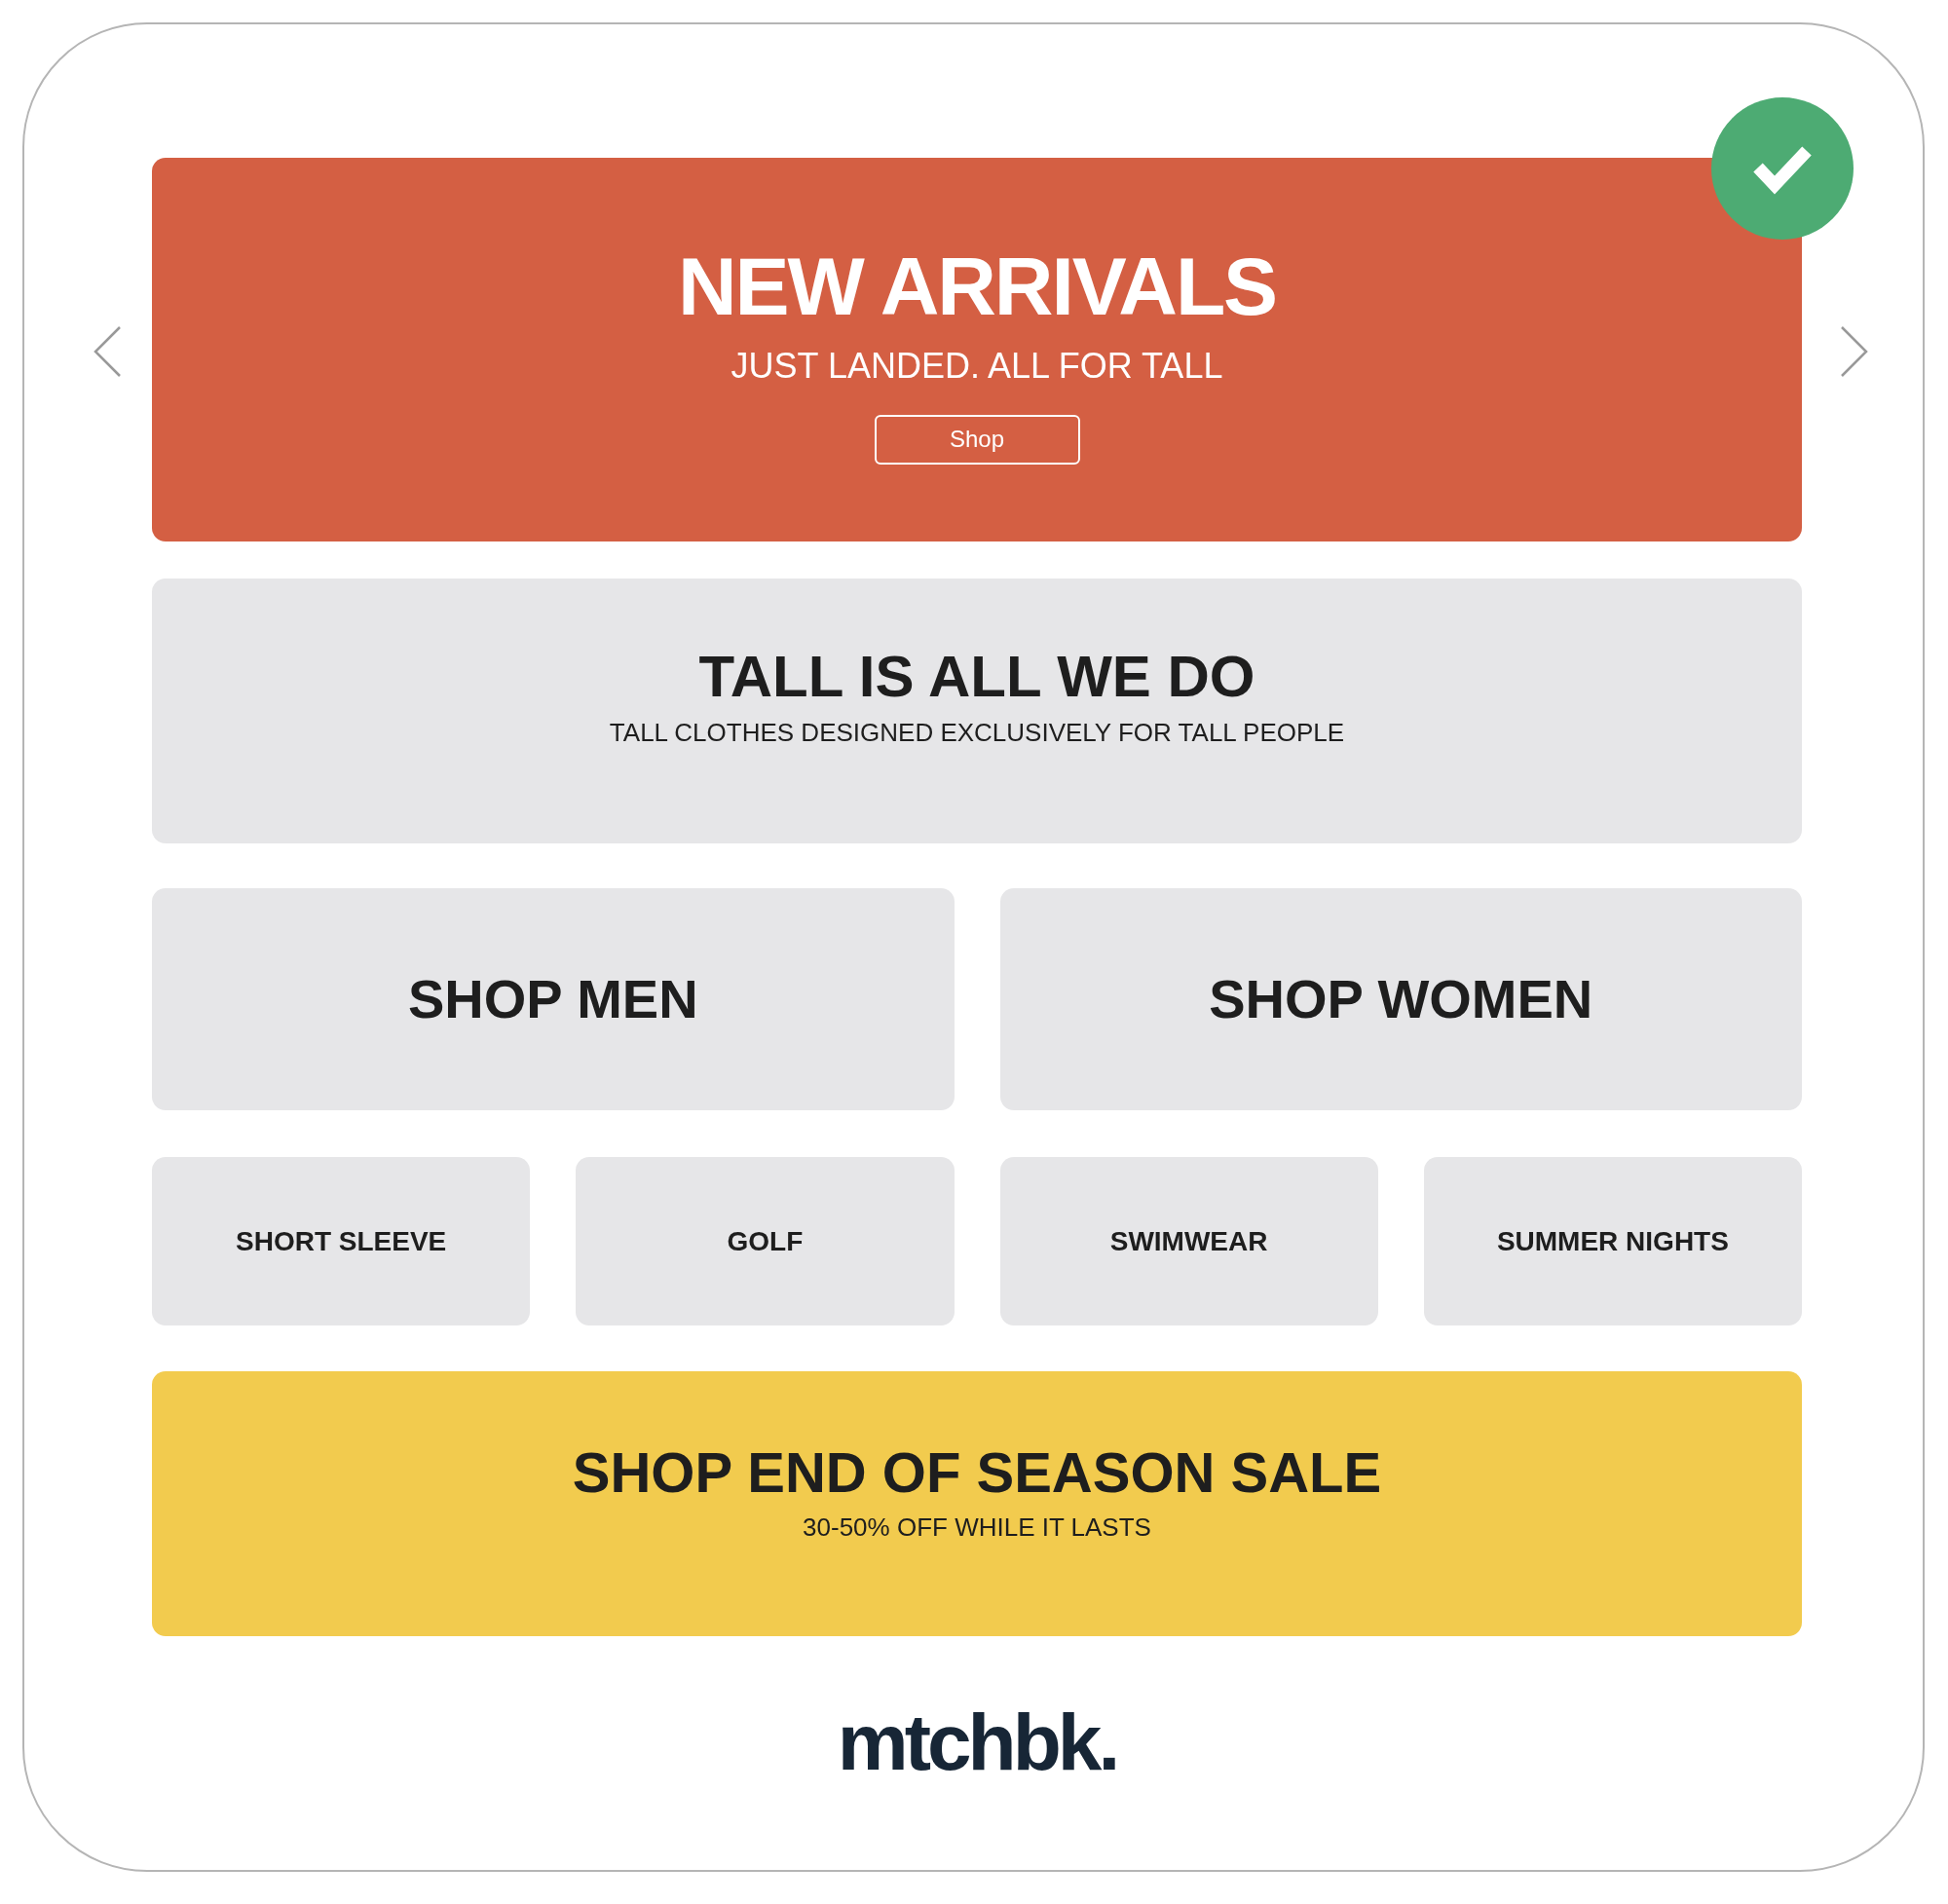 This screenshot has width=1948, height=1904. What do you see at coordinates (1782, 168) in the screenshot?
I see `check-badge-icon` at bounding box center [1782, 168].